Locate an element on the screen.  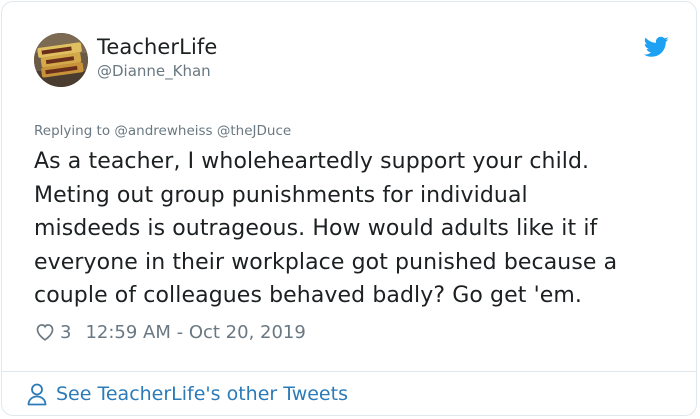
avatar is located at coordinates (61, 60).